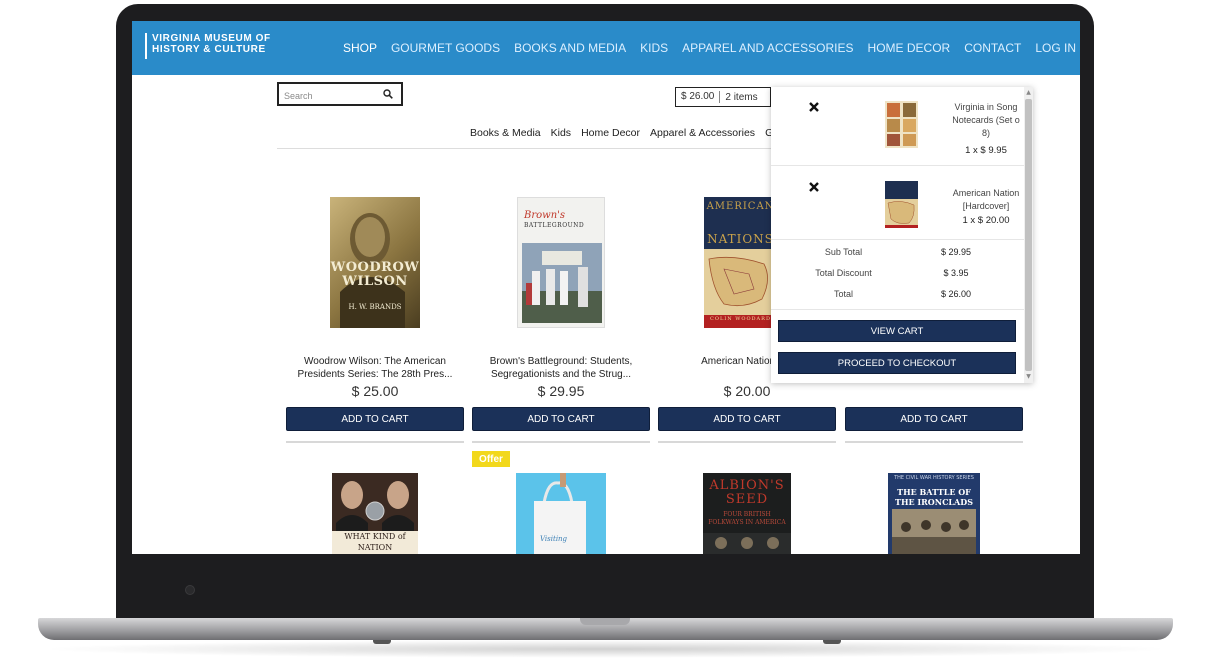  I want to click on site-logo: VIRGINIA MUSEUM OF HISTORY & CULTURE, so click(208, 46).